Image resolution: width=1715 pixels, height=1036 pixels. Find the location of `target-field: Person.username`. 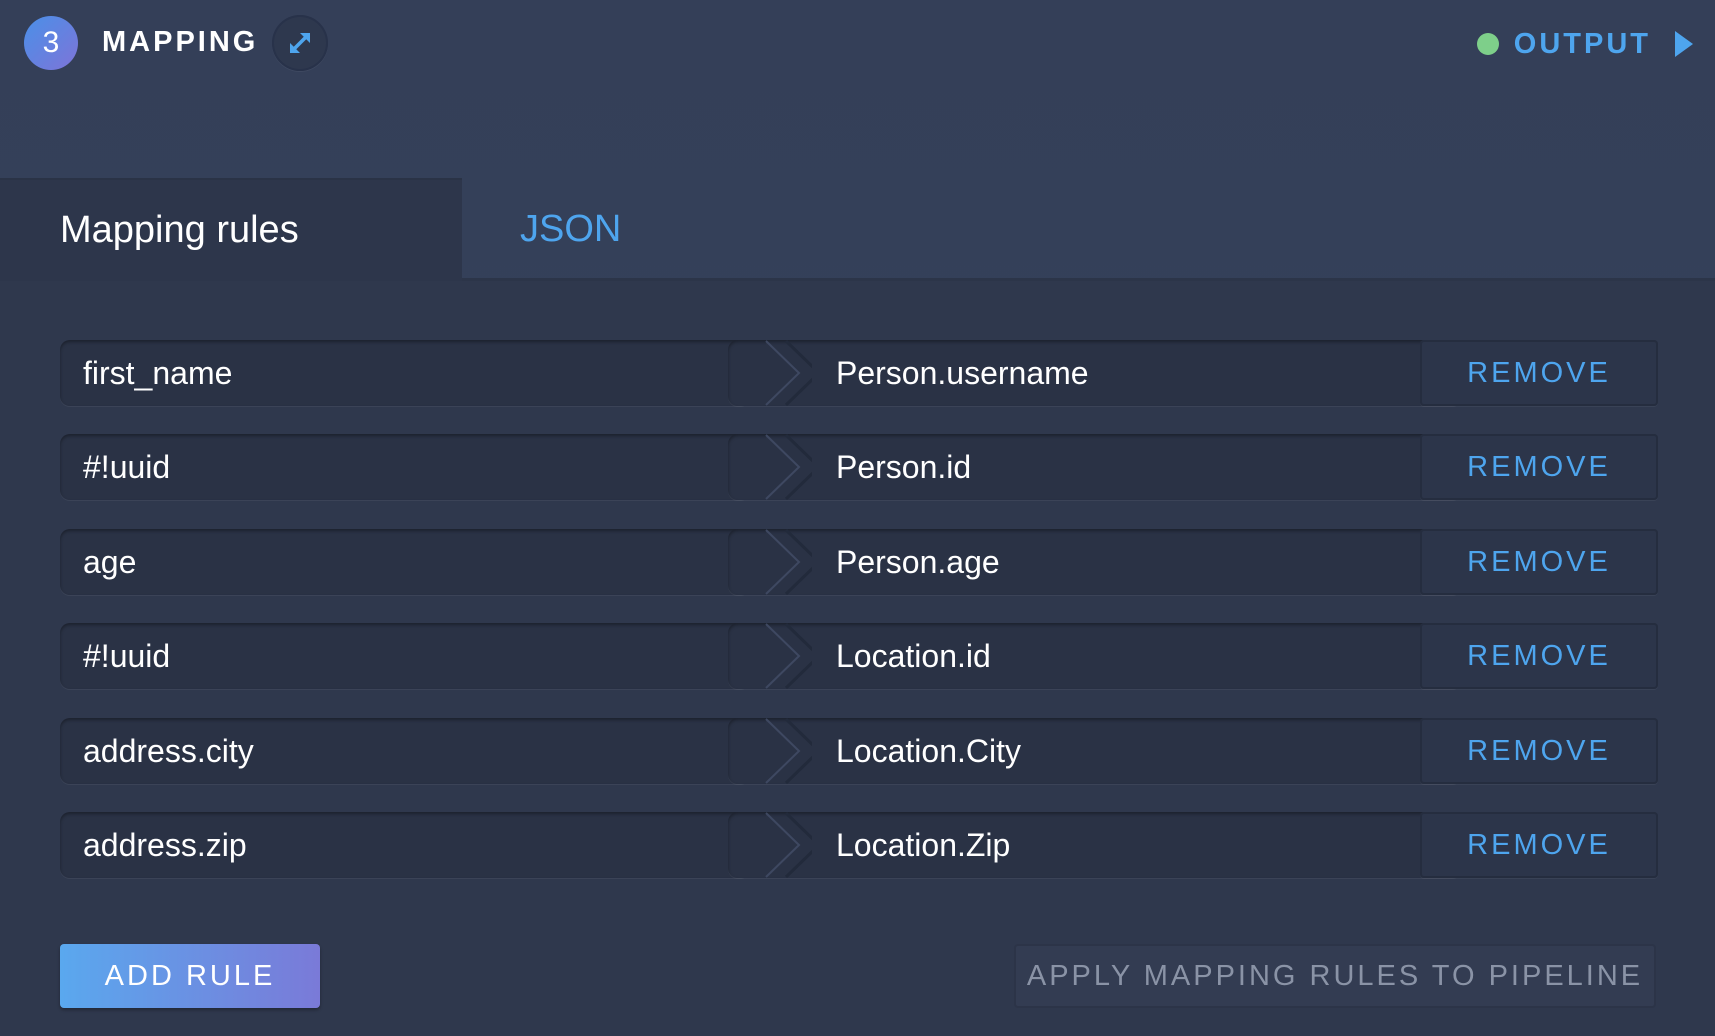

target-field: Person.username is located at coordinates (1095, 373).